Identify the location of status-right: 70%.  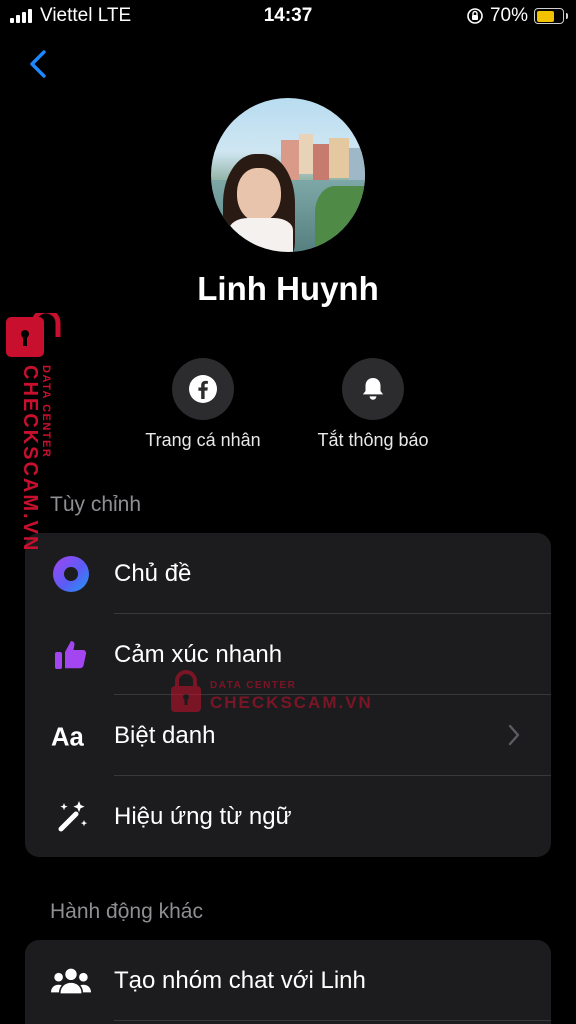
(517, 16).